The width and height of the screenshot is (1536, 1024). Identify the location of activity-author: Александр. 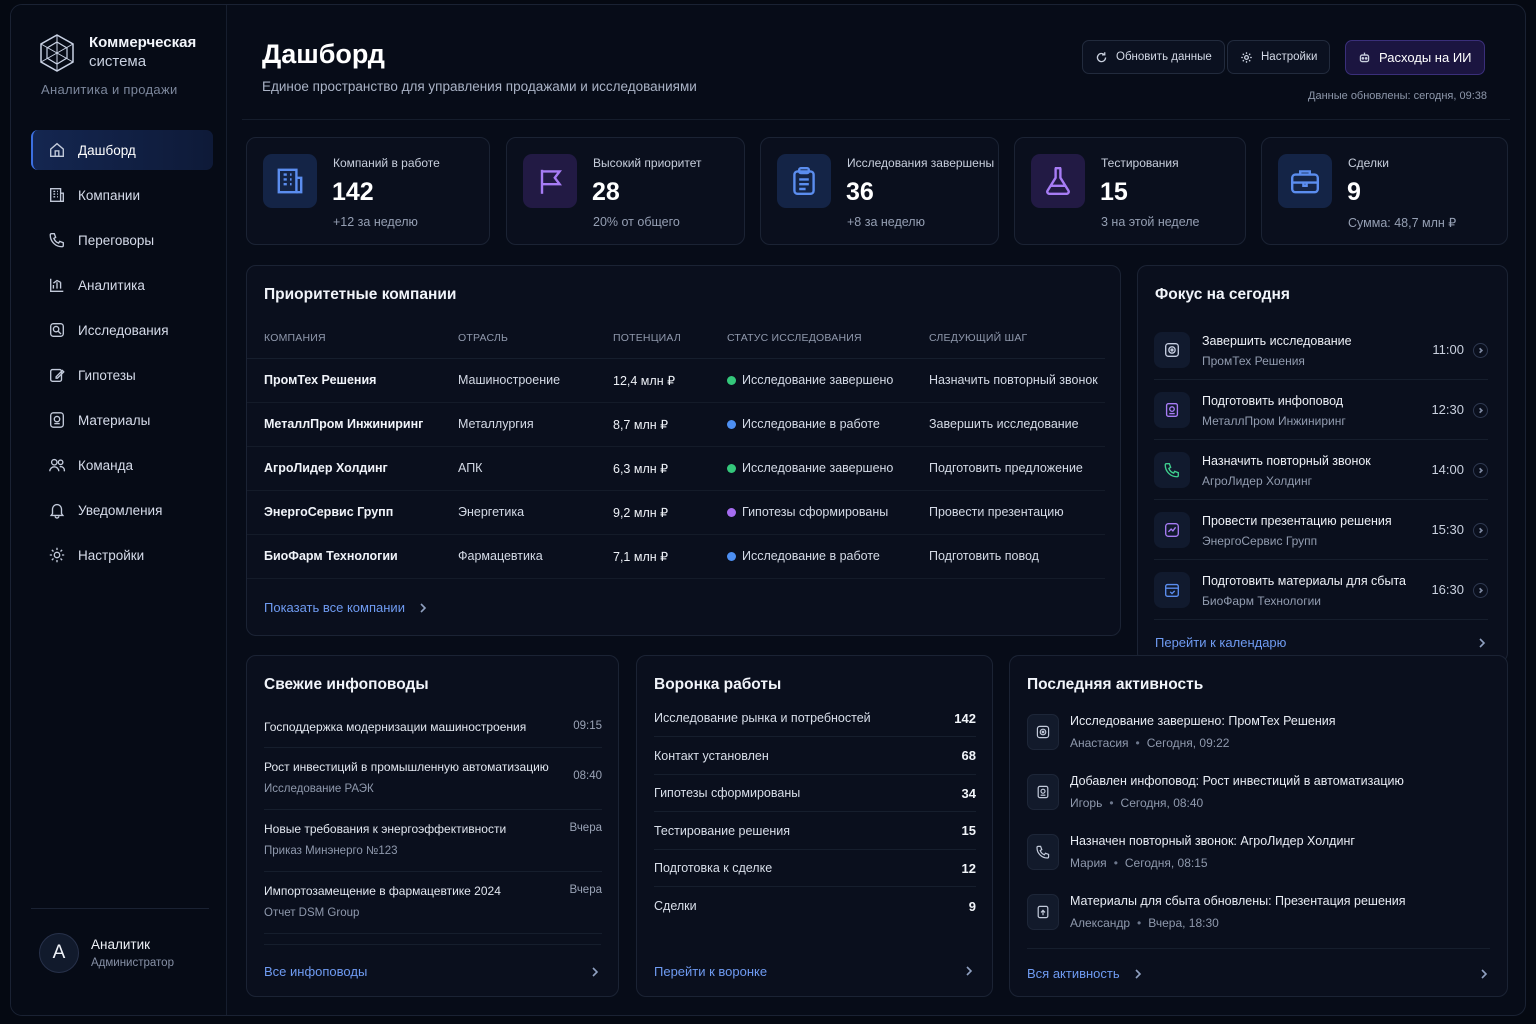
(1100, 923).